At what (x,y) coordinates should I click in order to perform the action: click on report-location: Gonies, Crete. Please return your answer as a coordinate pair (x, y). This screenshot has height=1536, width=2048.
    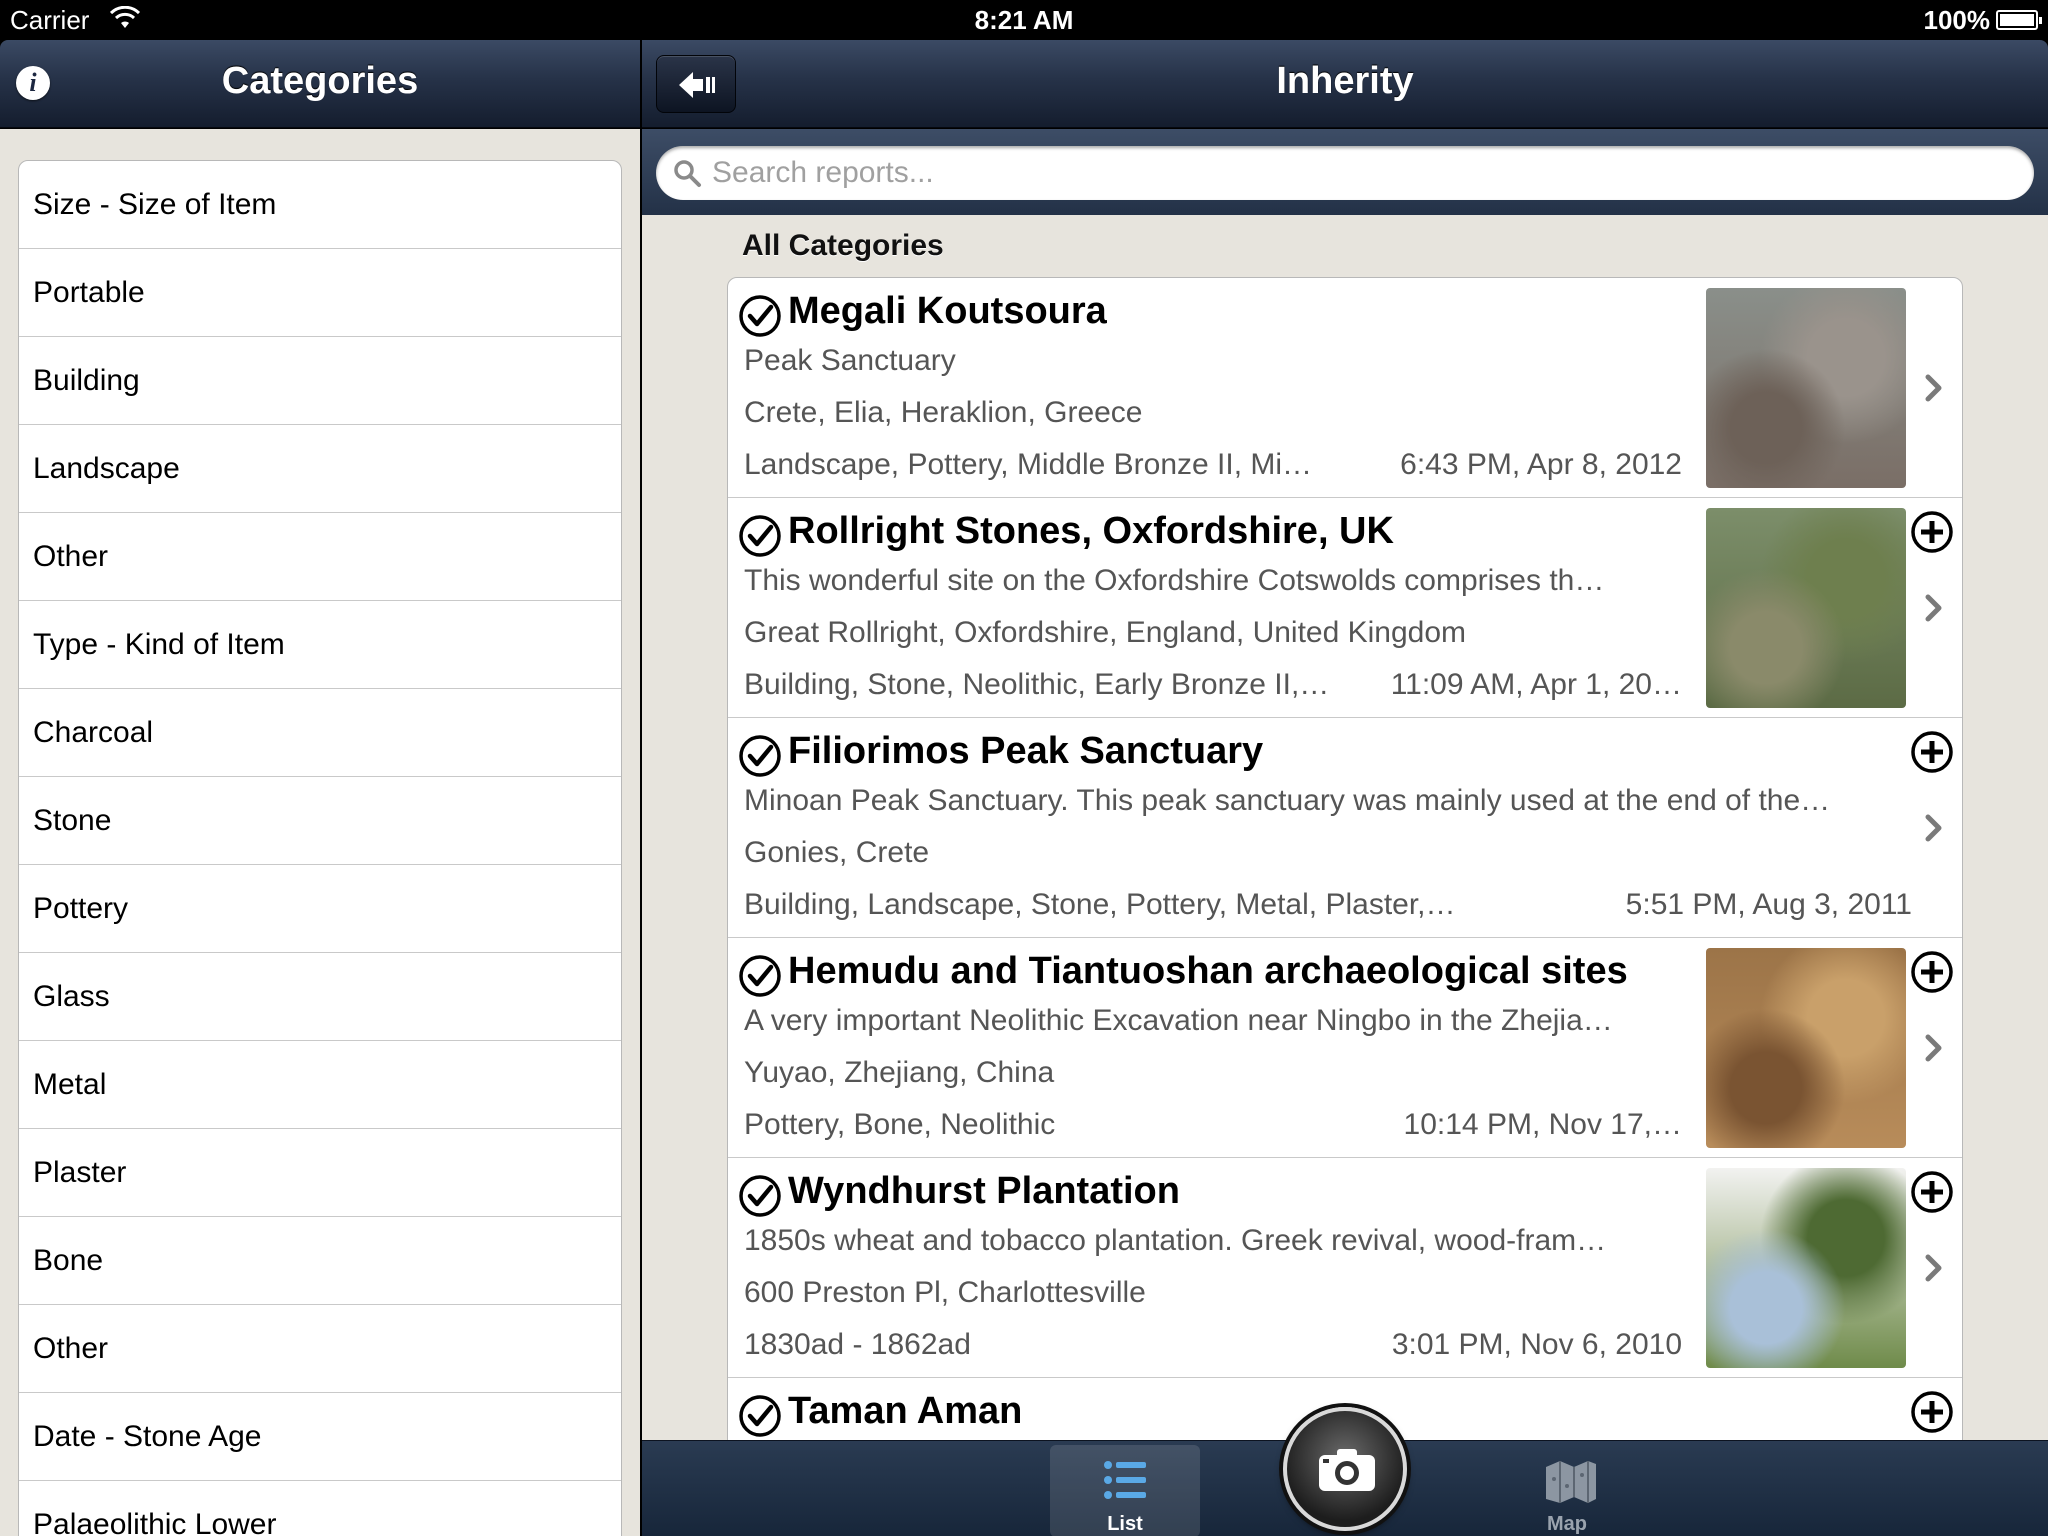
    Looking at the image, I should click on (837, 852).